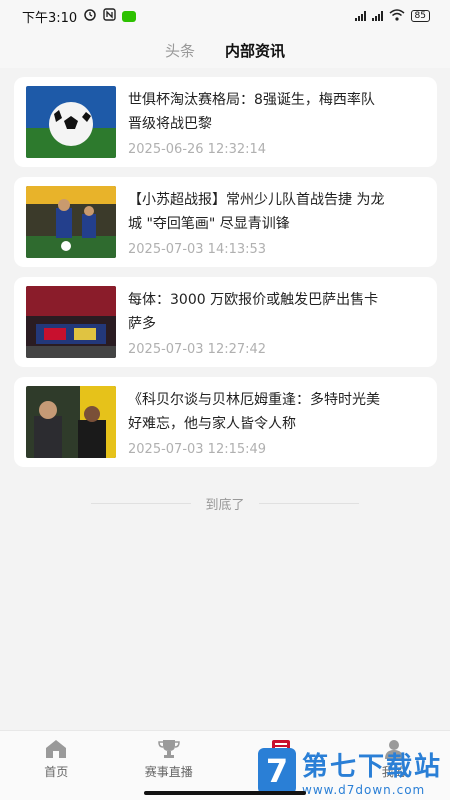 The image size is (450, 800). I want to click on status-right: 85, so click(392, 16).